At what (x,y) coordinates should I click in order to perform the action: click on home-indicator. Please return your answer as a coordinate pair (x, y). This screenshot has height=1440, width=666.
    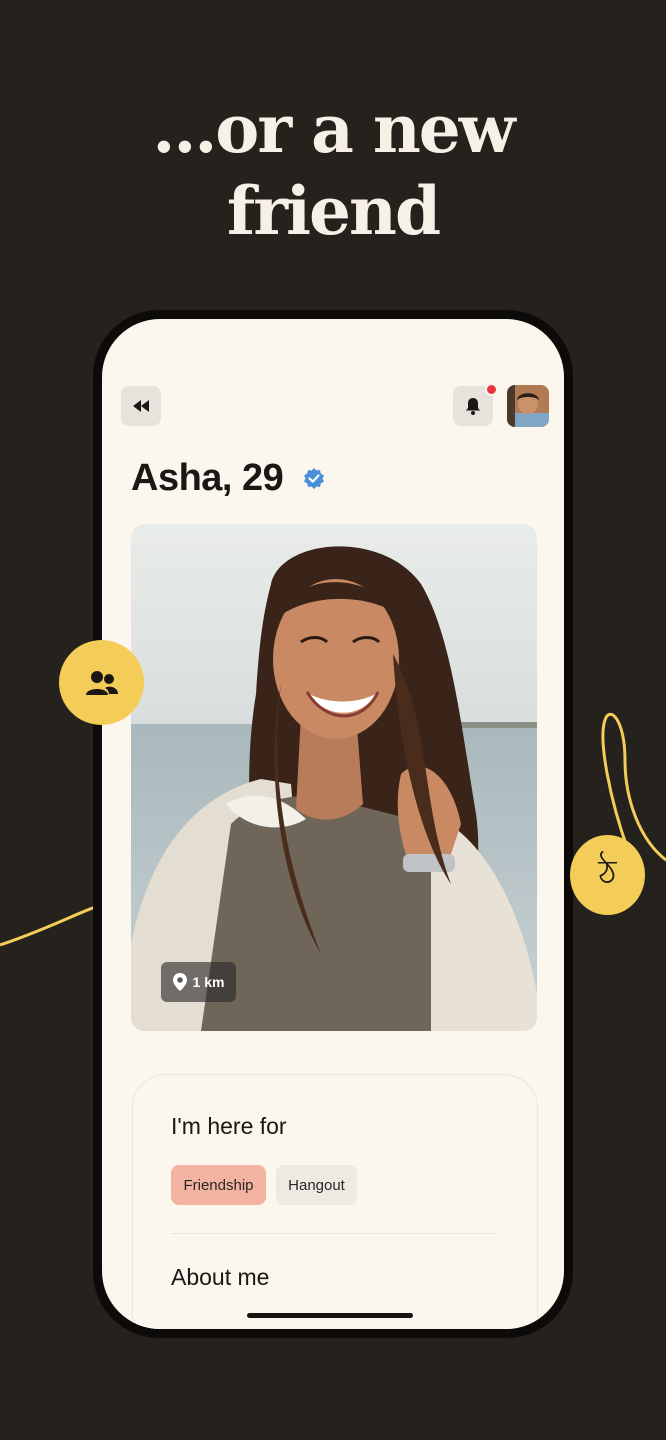
    Looking at the image, I should click on (330, 1315).